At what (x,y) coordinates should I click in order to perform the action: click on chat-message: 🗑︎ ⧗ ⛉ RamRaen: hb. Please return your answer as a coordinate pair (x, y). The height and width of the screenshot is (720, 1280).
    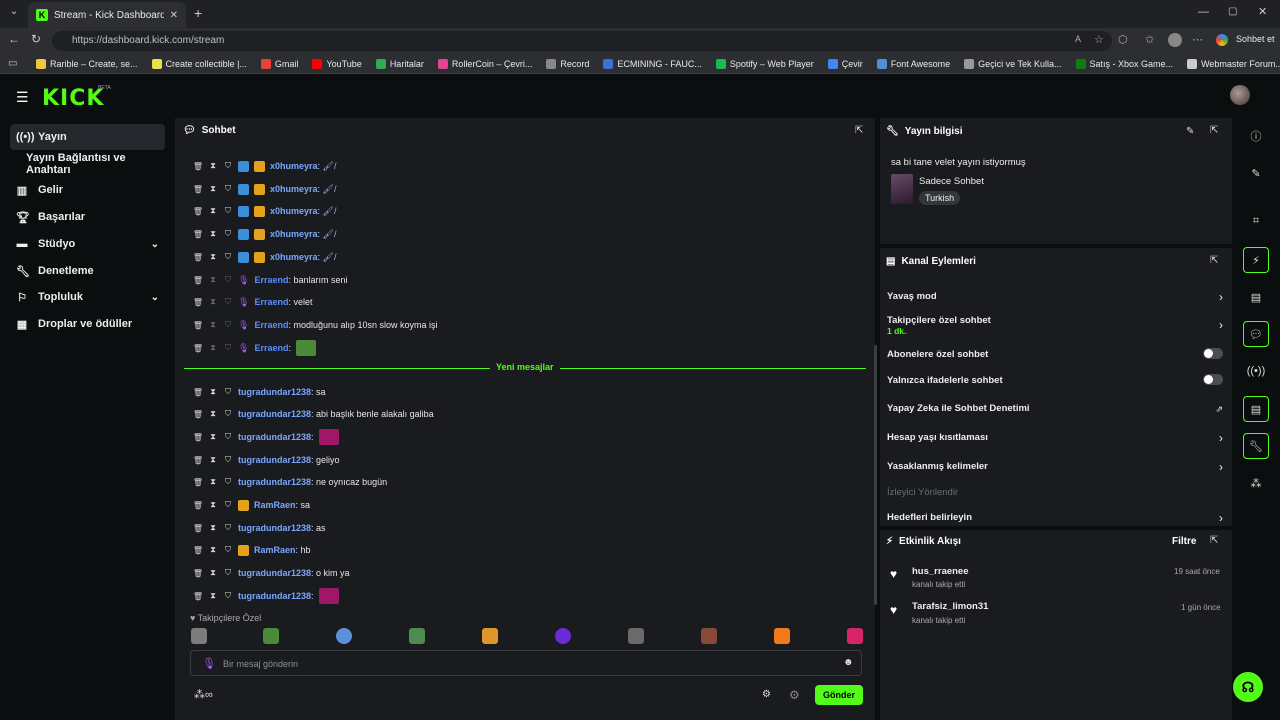
    Looking at the image, I should click on (252, 550).